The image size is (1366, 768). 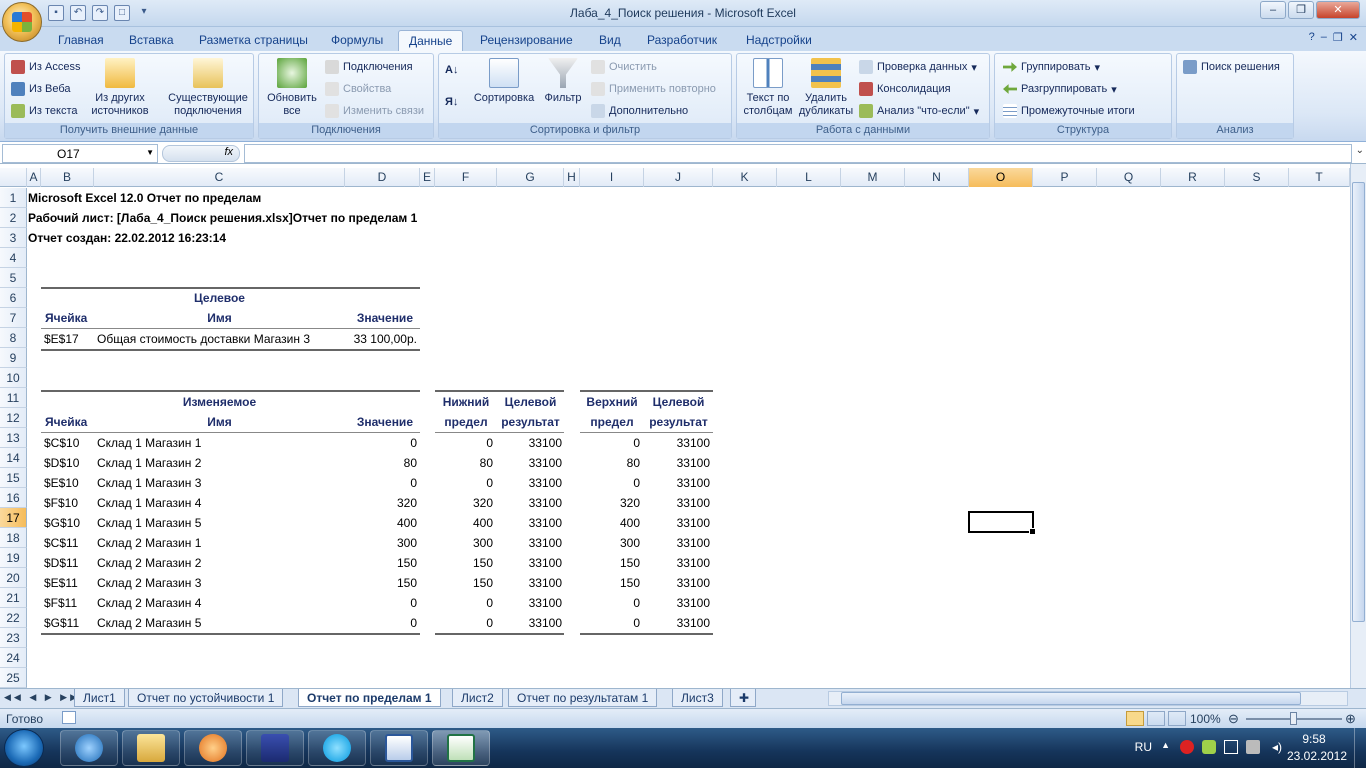 I want to click on from-other-sources-button: Из других источников, so click(x=120, y=88).